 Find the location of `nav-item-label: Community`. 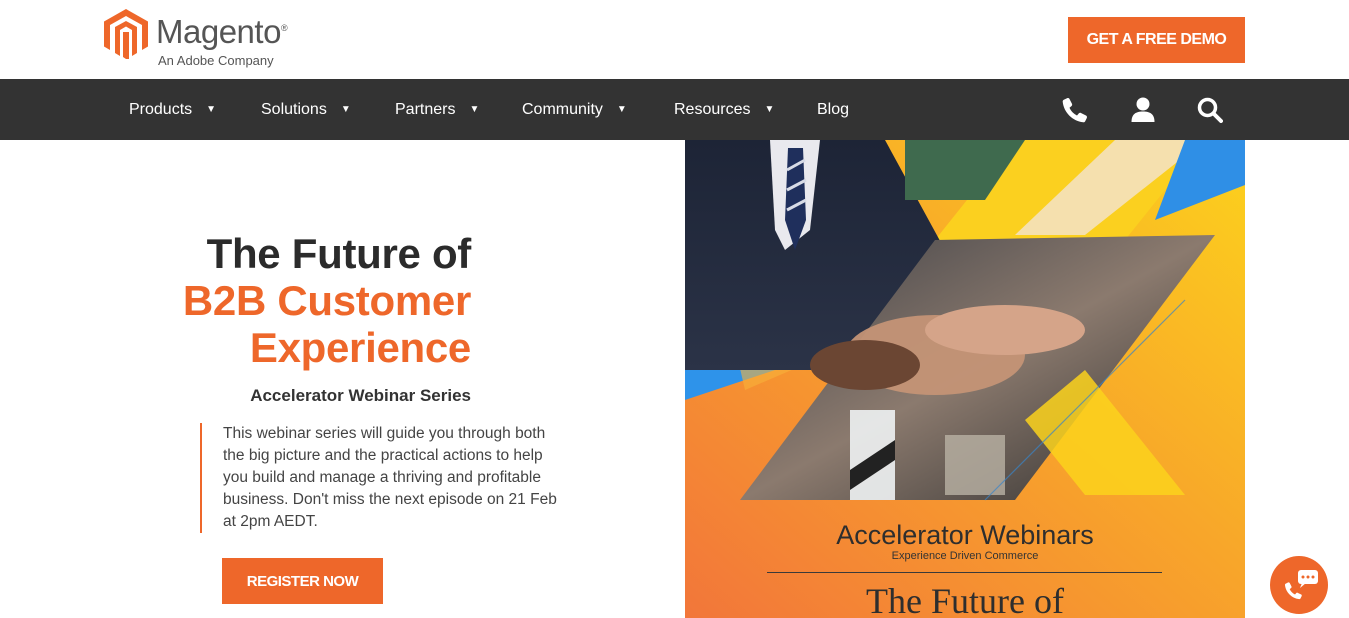

nav-item-label: Community is located at coordinates (562, 109).